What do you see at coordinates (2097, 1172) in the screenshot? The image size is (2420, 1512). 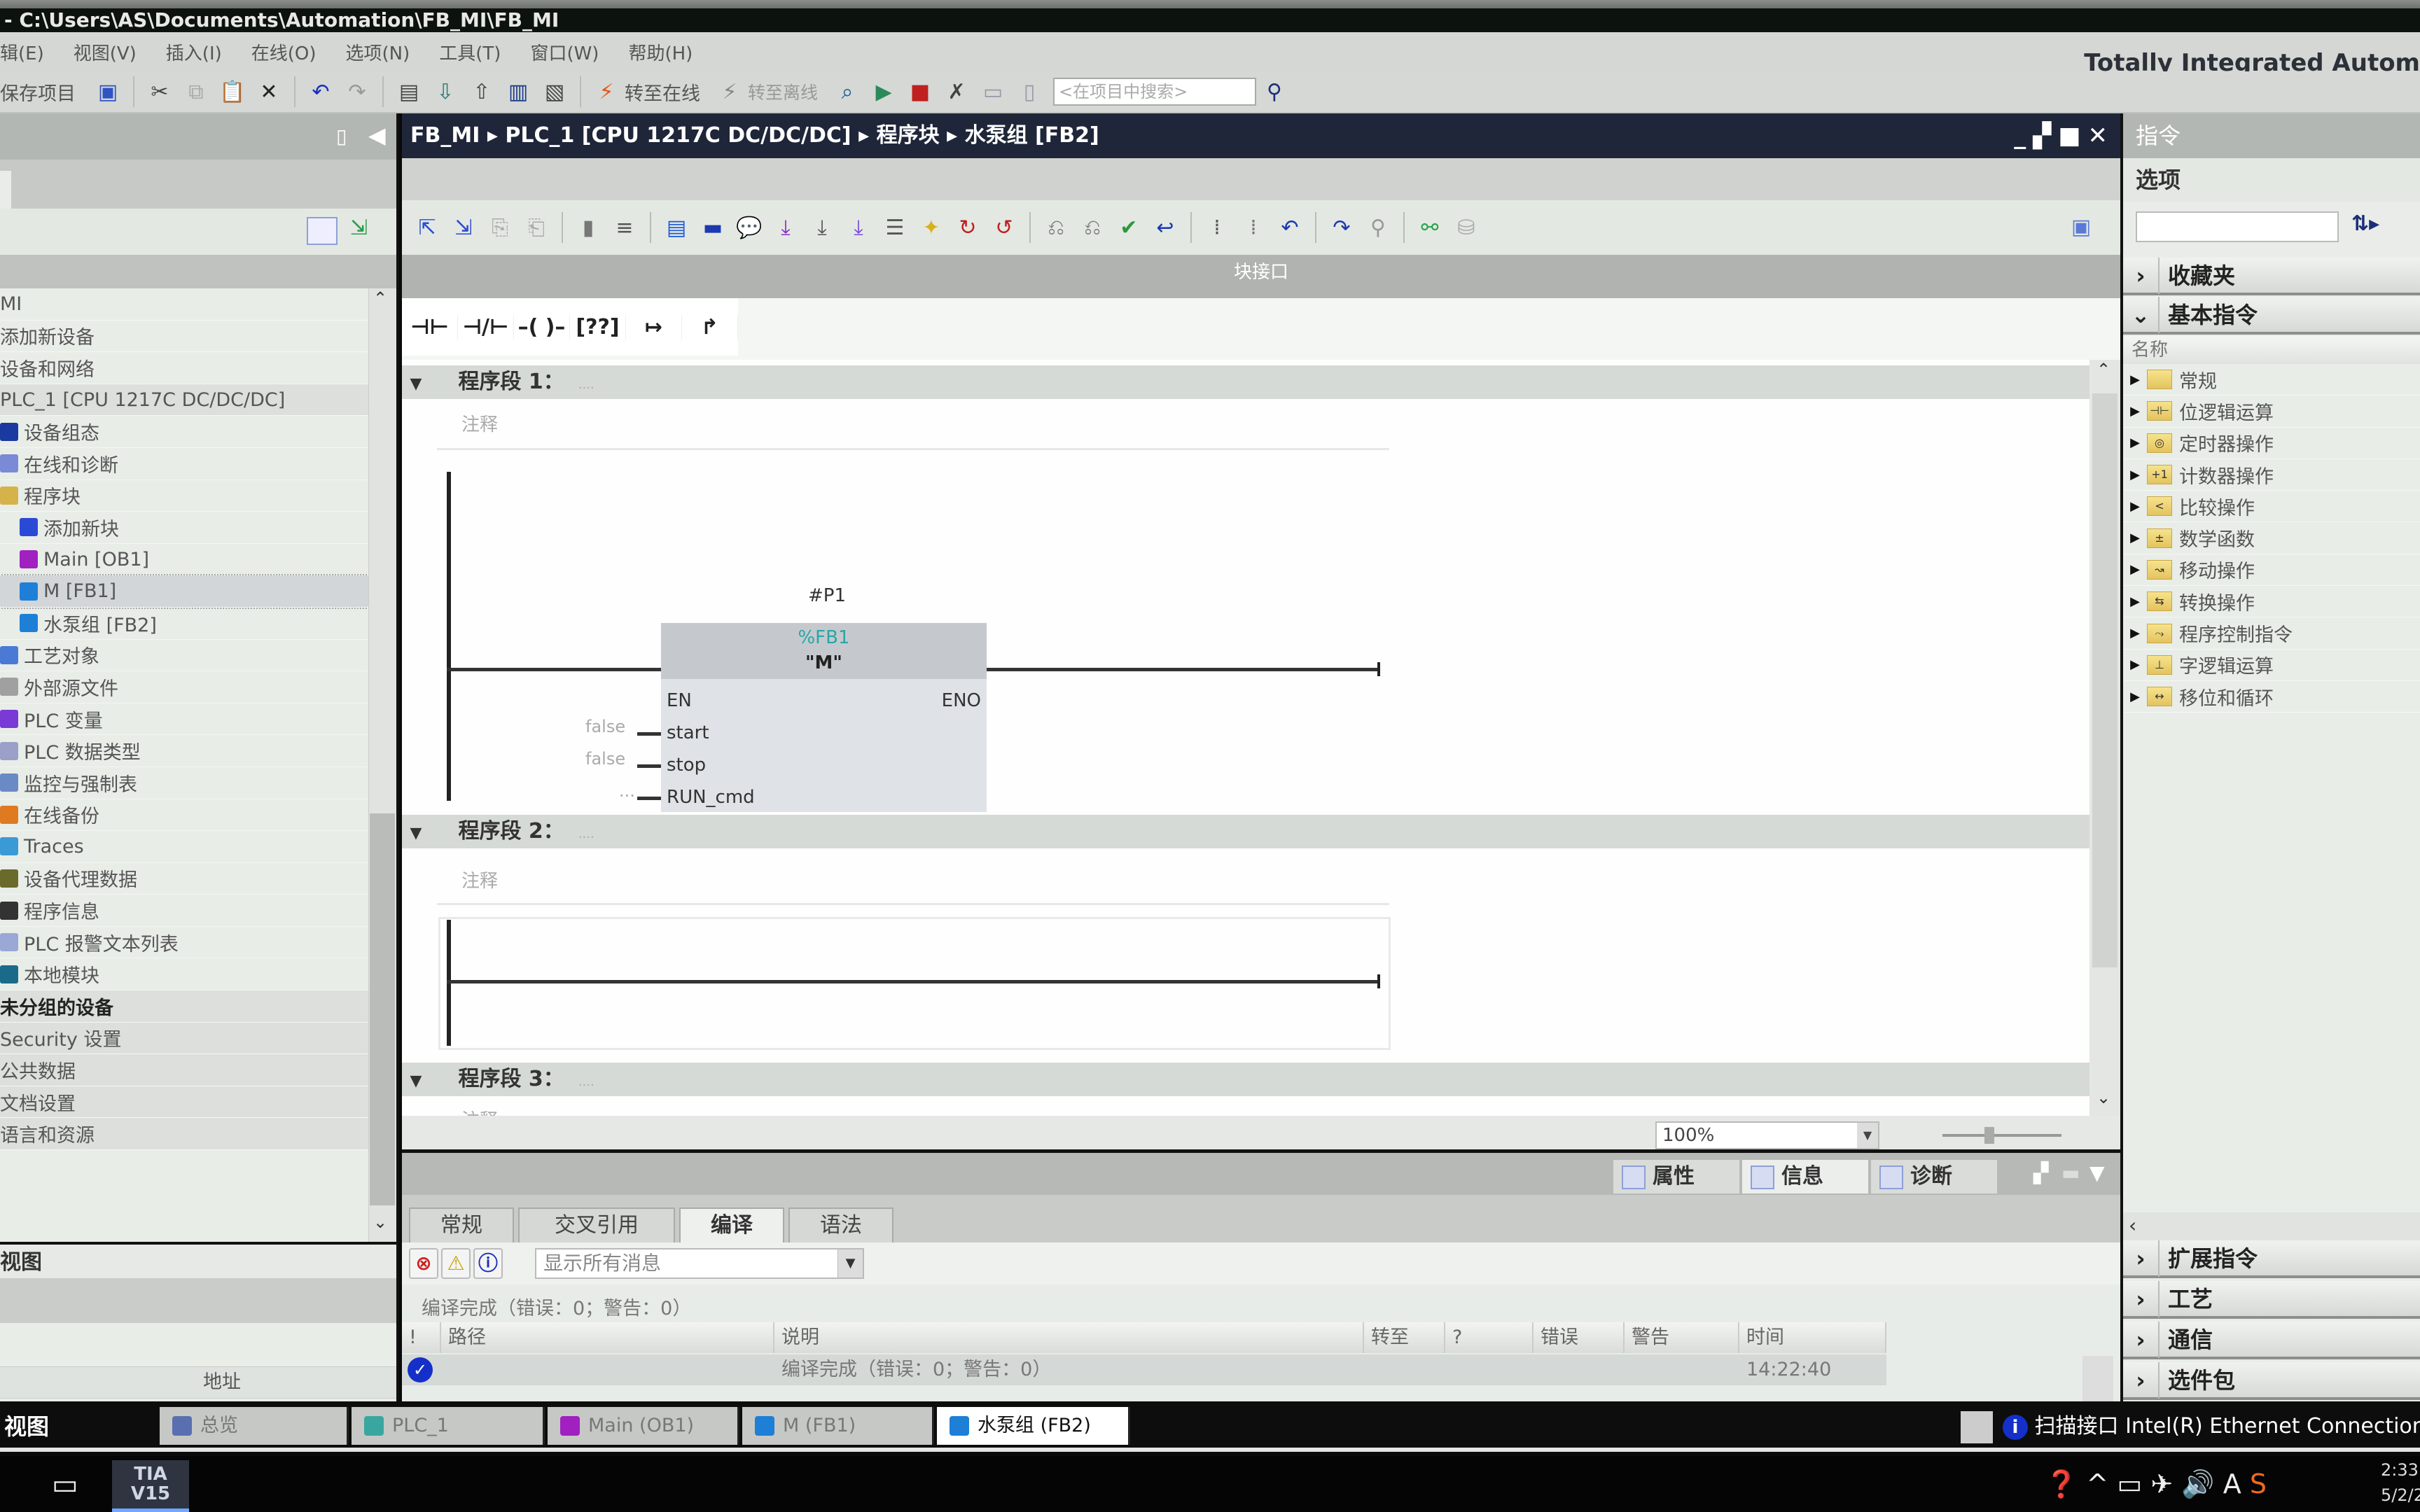 I see `inspector-dropdown-icon: ▼` at bounding box center [2097, 1172].